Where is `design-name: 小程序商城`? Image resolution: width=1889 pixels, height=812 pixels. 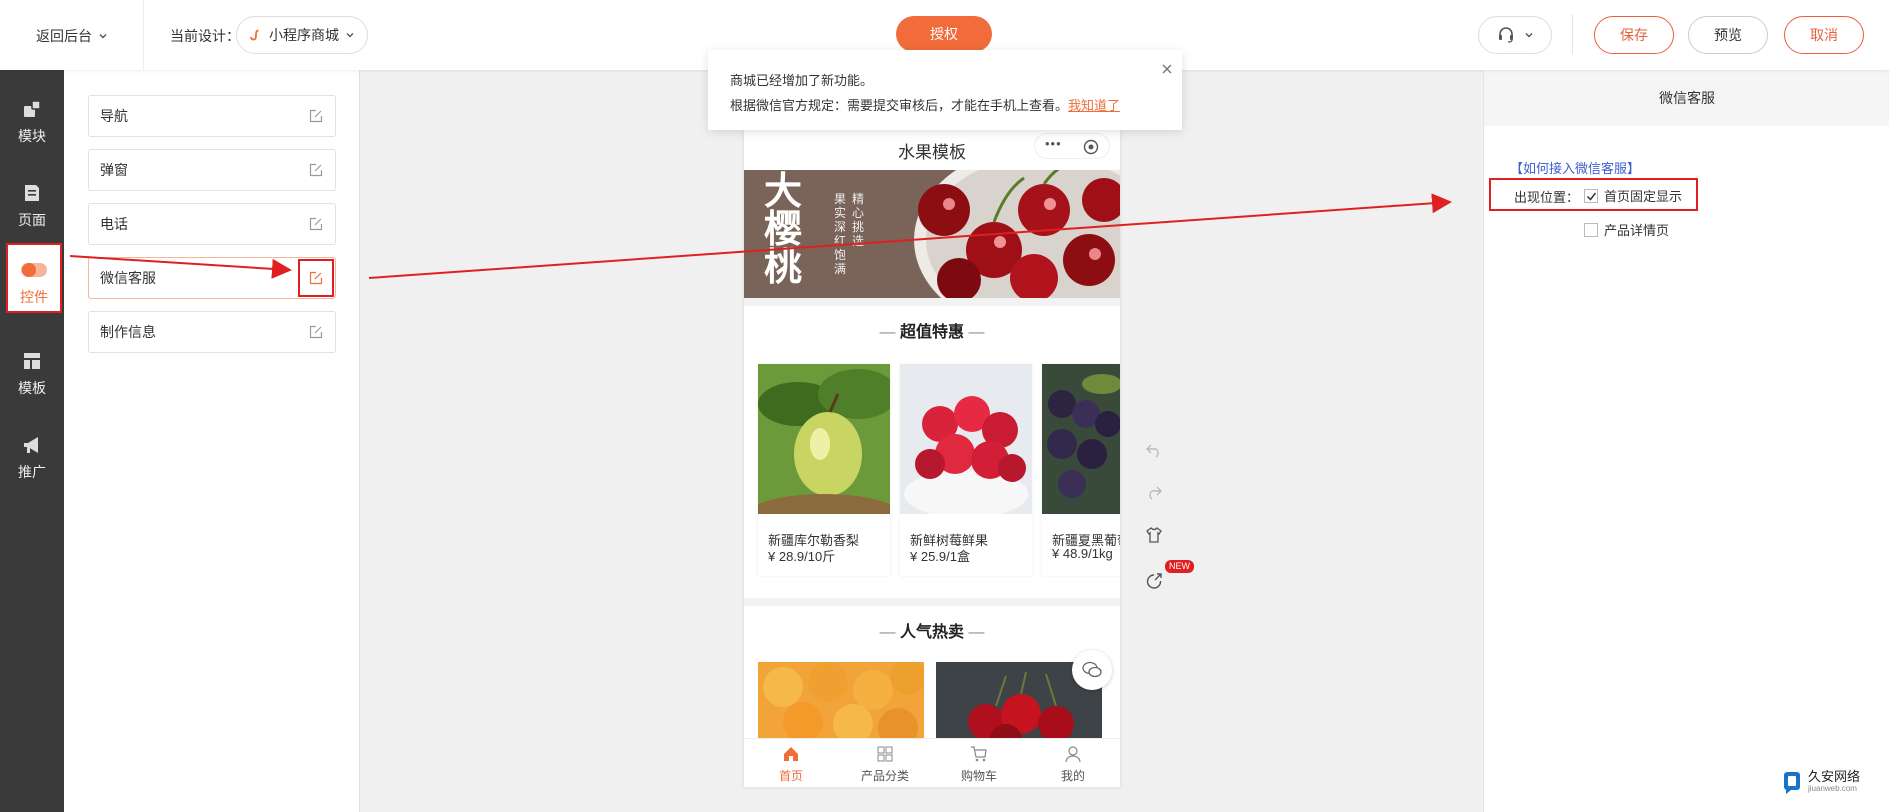 design-name: 小程序商城 is located at coordinates (304, 35).